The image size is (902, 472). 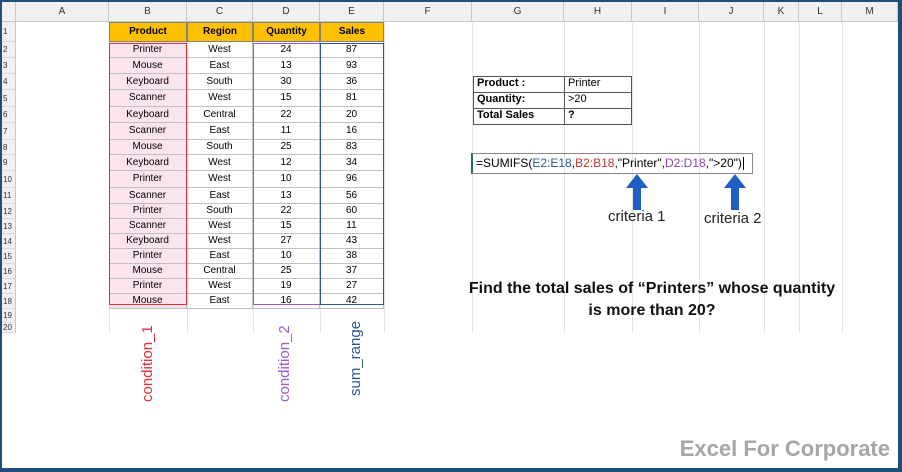 I want to click on cell-quantity: 25, so click(x=286, y=147).